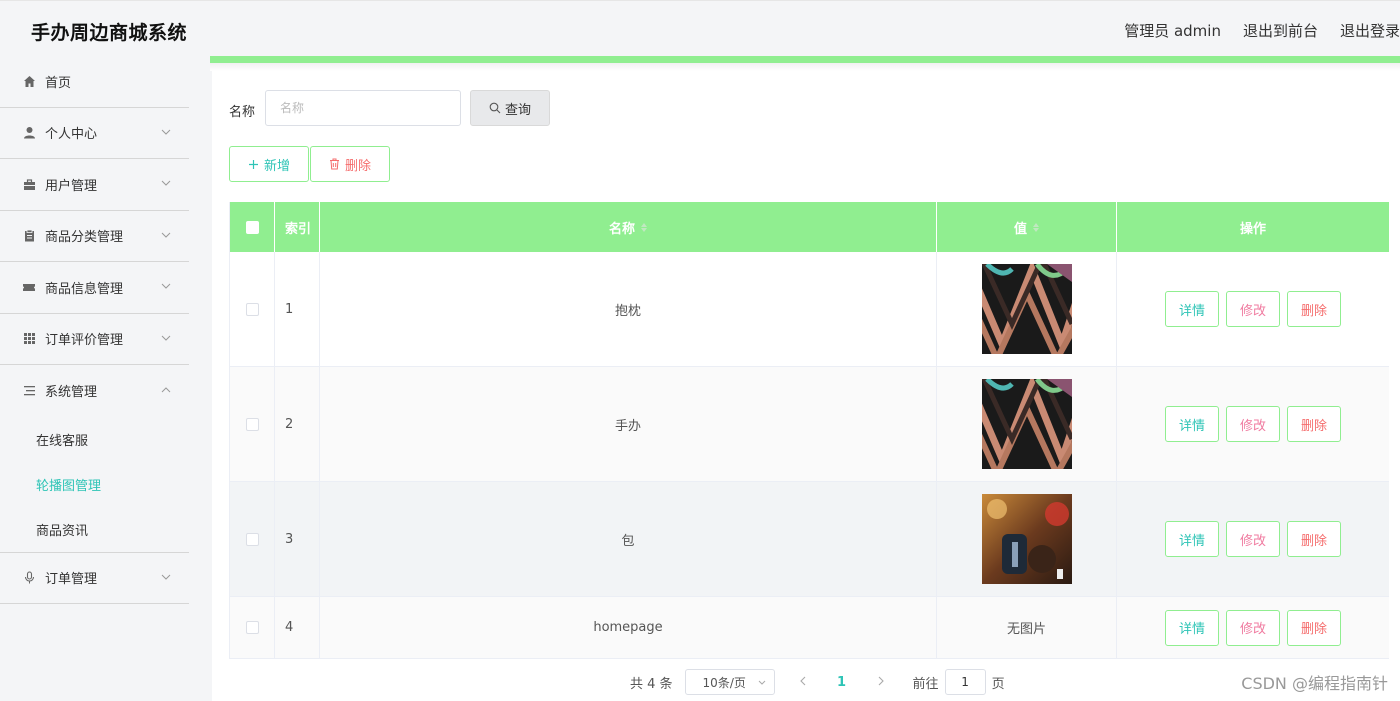 This screenshot has height=701, width=1400. I want to click on name-search-input, so click(363, 108).